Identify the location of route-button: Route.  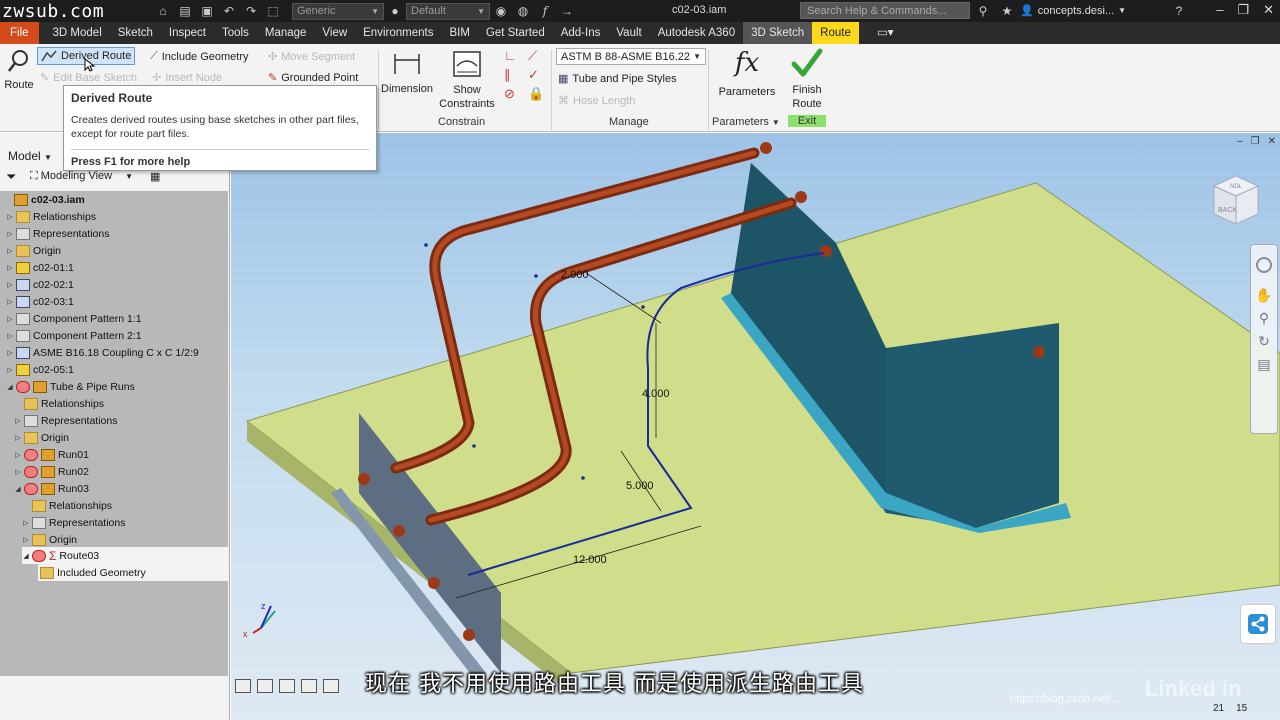
(19, 69).